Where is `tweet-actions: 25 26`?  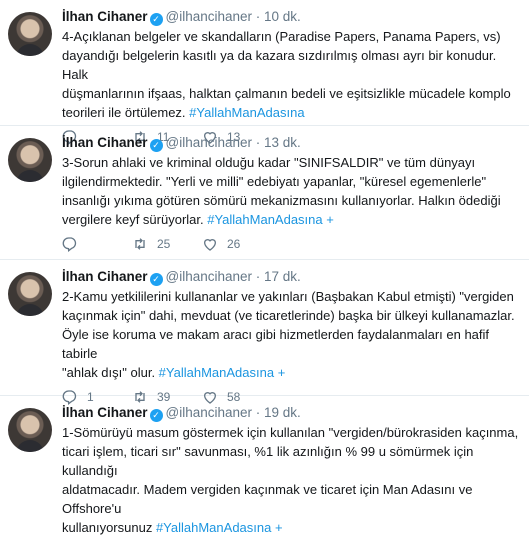
tweet-actions: 25 26 is located at coordinates (290, 244).